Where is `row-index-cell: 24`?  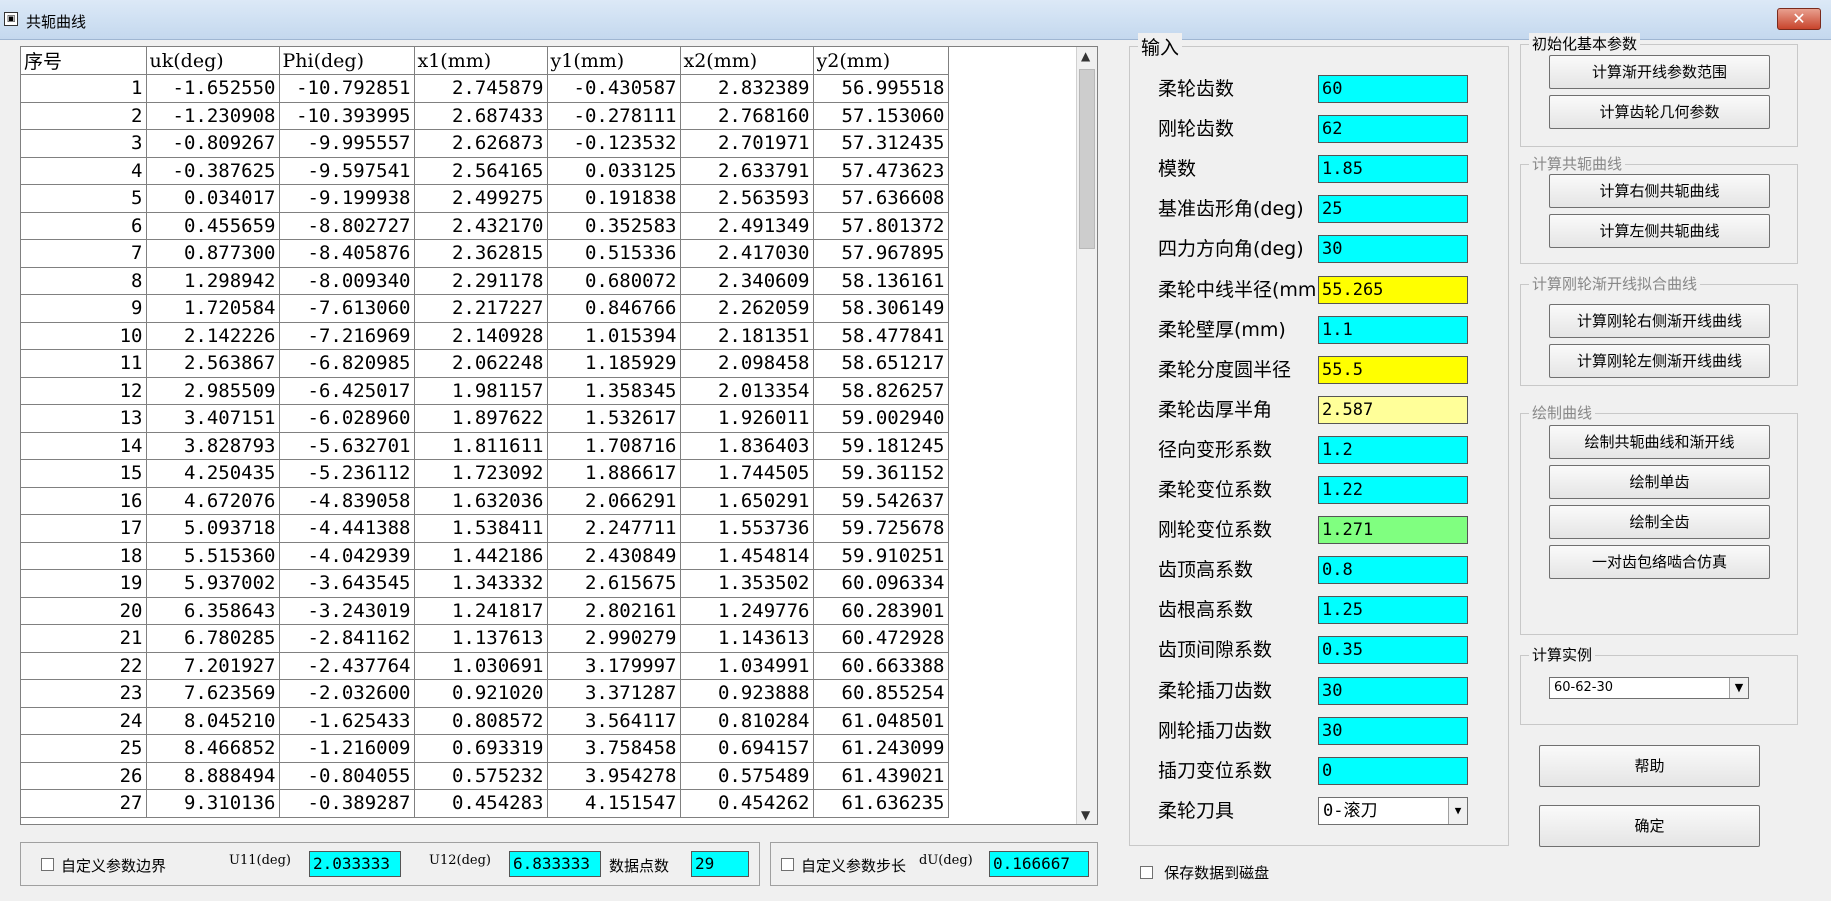
row-index-cell: 24 is located at coordinates (84, 721).